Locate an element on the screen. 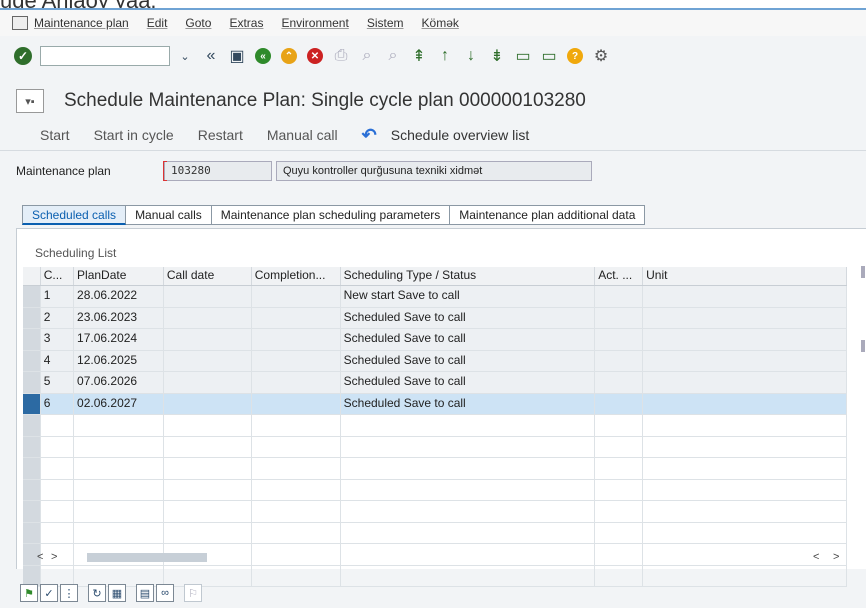 The height and width of the screenshot is (608, 866). save-icon: ▣ is located at coordinates (237, 56).